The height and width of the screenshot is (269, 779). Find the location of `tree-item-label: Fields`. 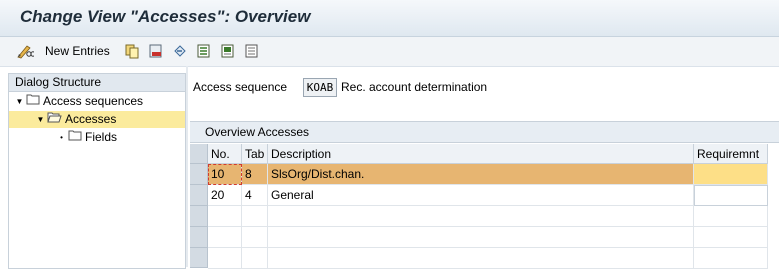

tree-item-label: Fields is located at coordinates (101, 137).